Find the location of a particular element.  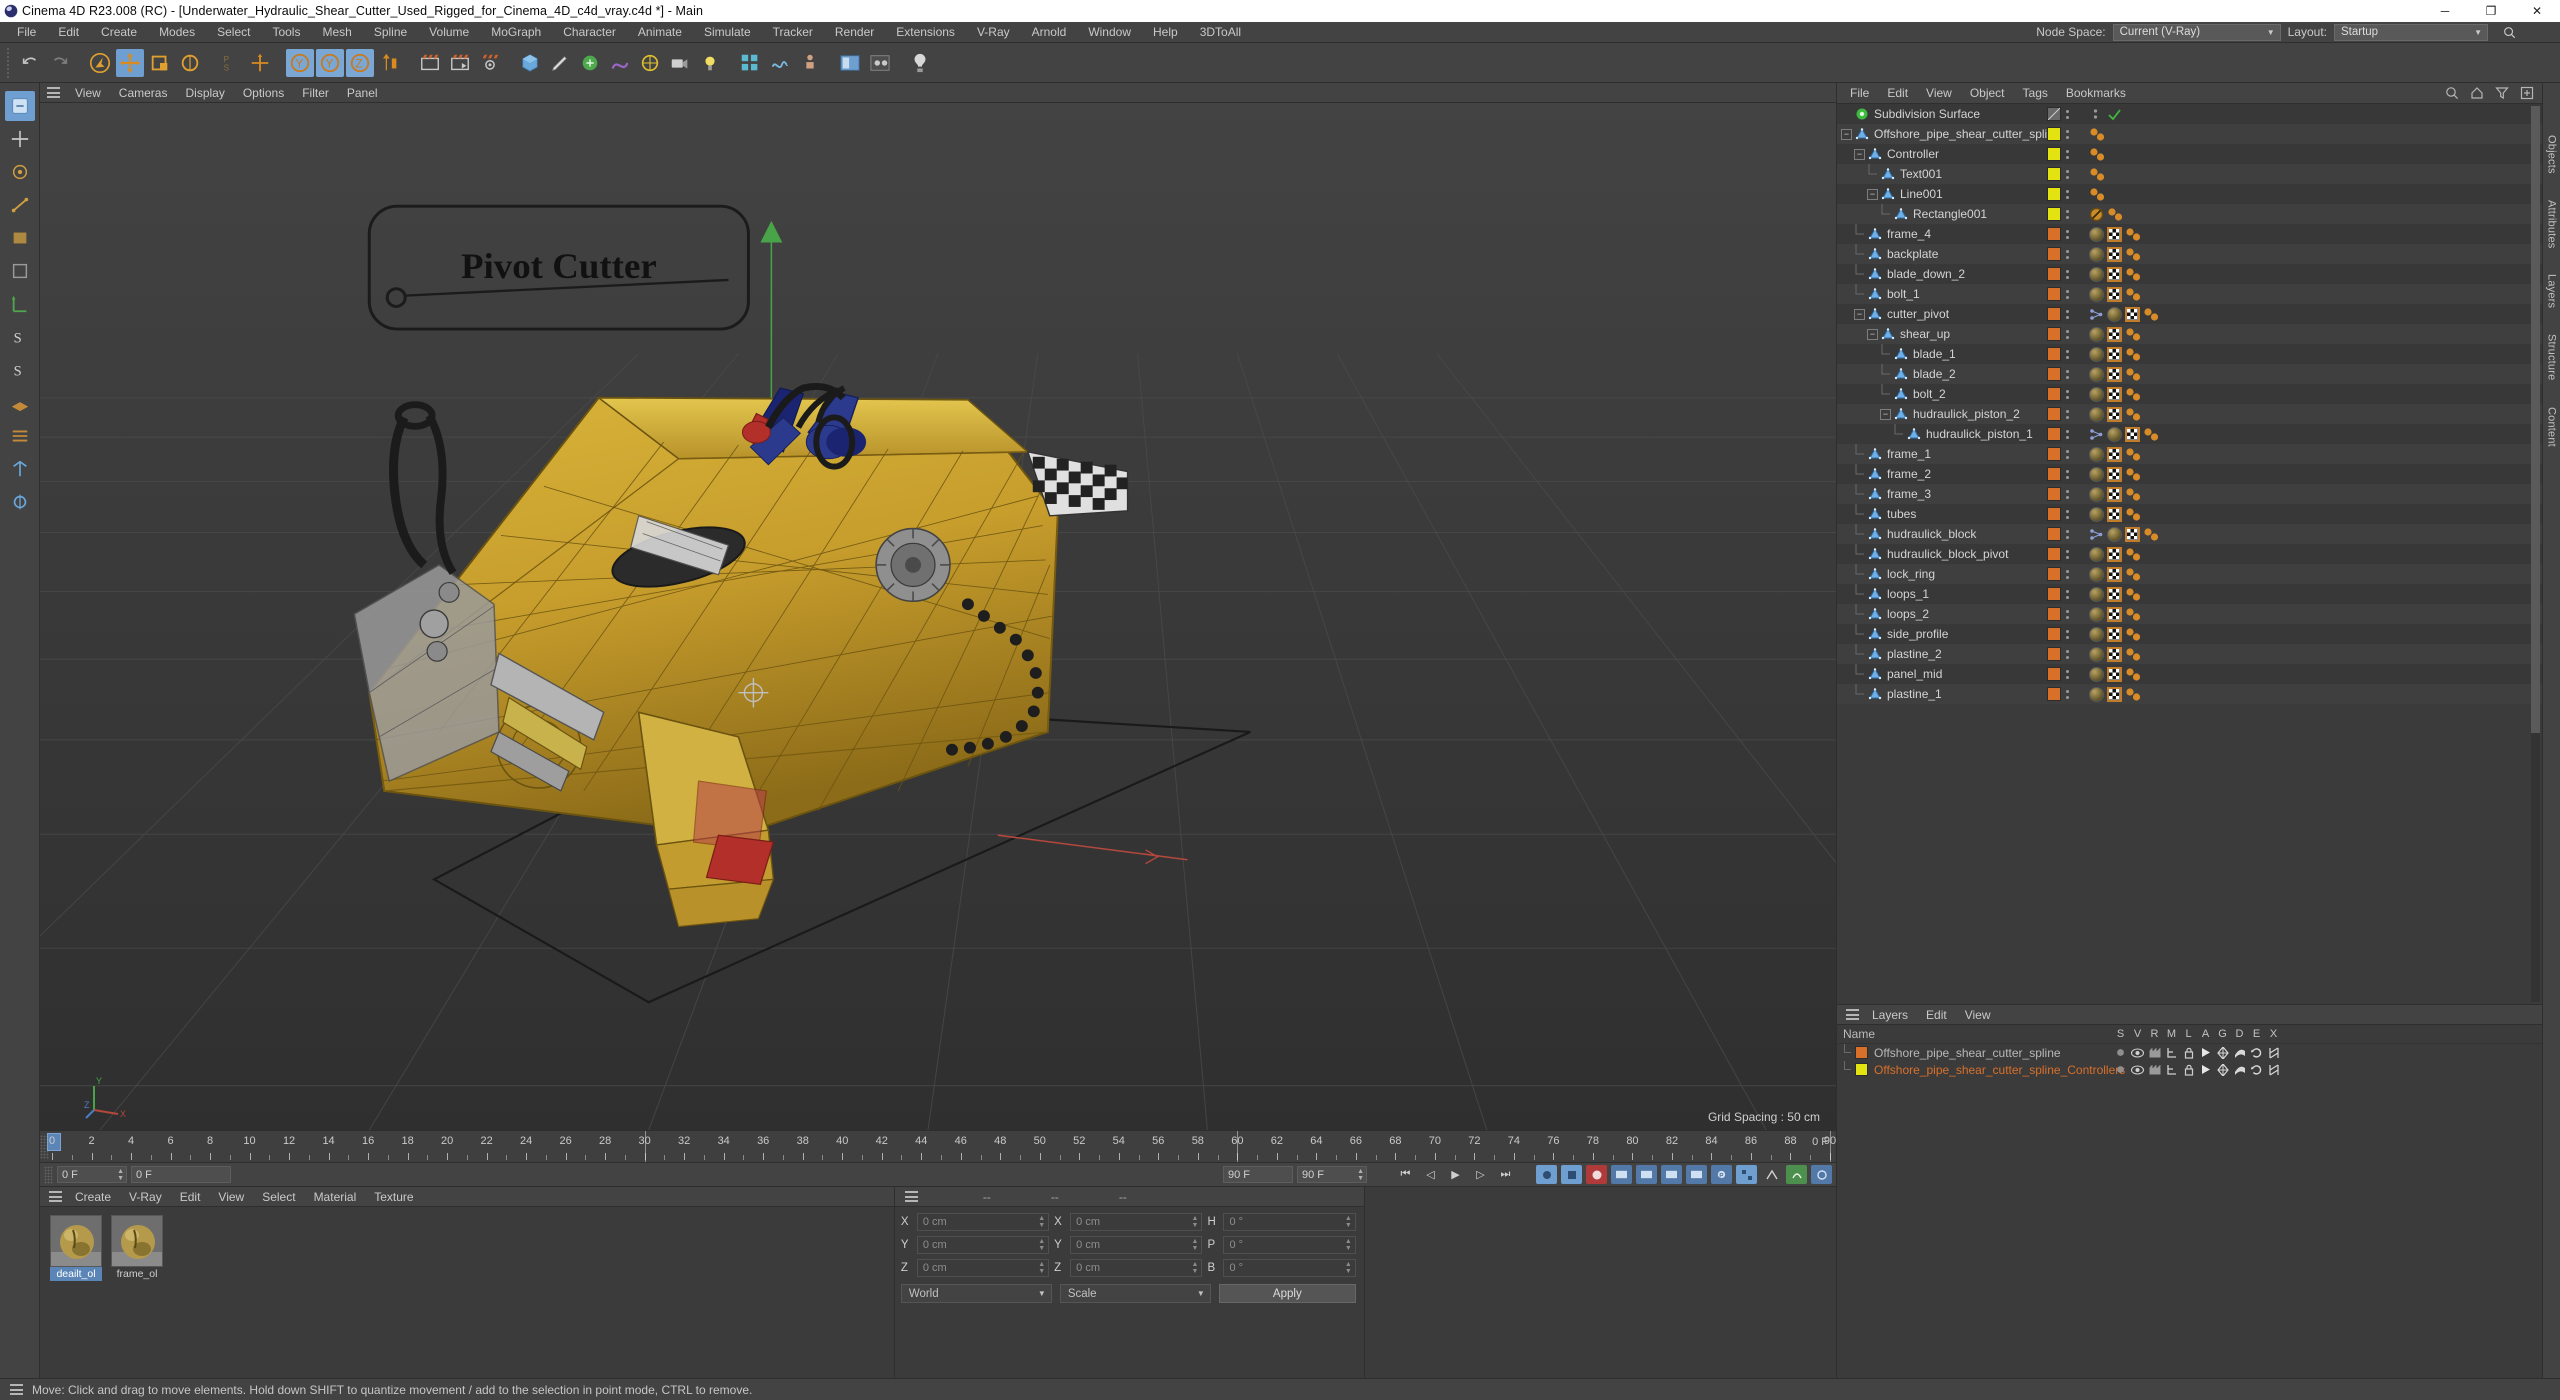

menu-item-volume: Volume is located at coordinates (449, 32).